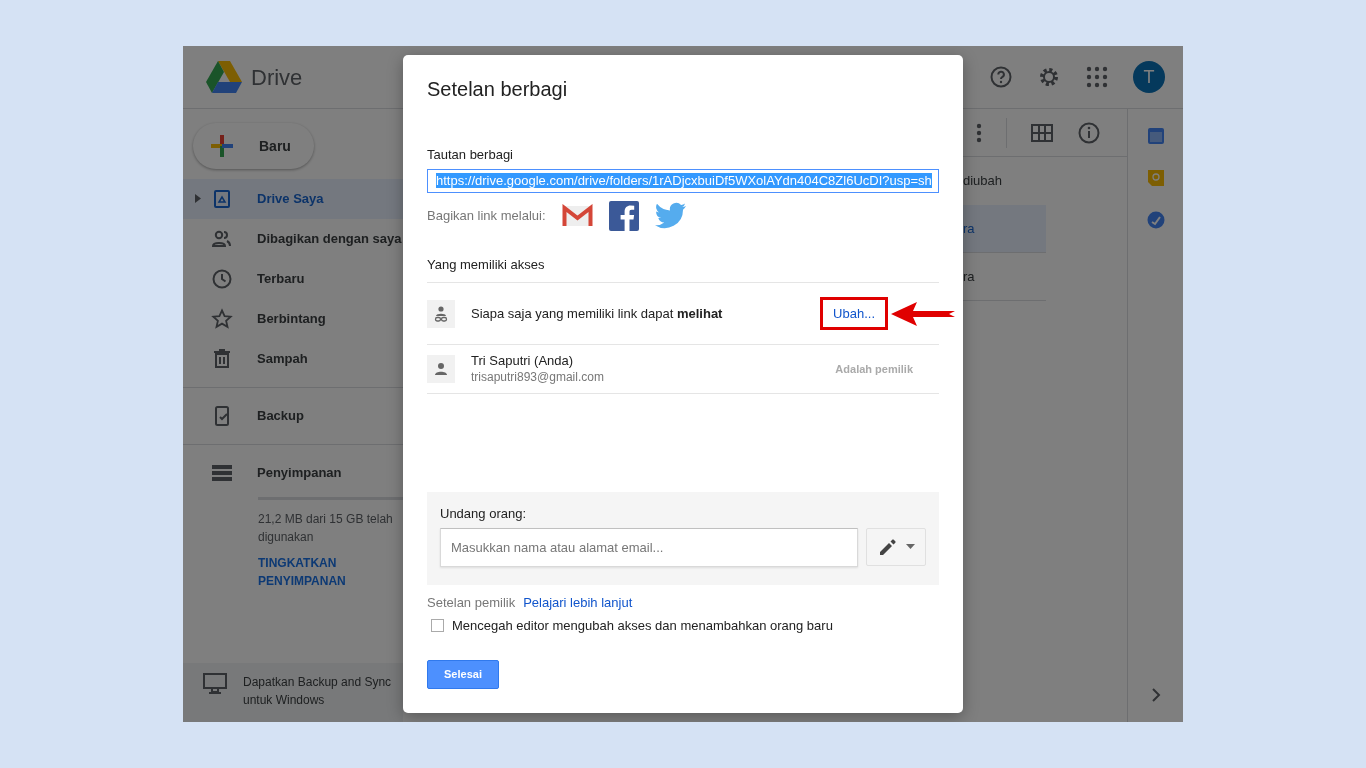 Image resolution: width=1366 pixels, height=768 pixels. What do you see at coordinates (597, 313) in the screenshot?
I see `access-text: Siapa saja yang memiliki link dapat melihat` at bounding box center [597, 313].